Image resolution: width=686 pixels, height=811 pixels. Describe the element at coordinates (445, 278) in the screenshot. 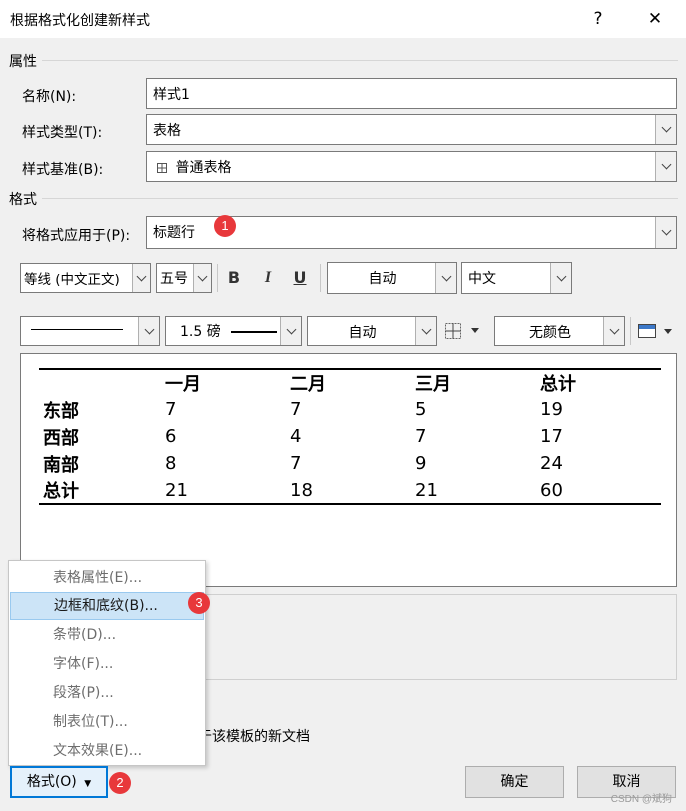

I see `font-color-dropdown-button` at that location.